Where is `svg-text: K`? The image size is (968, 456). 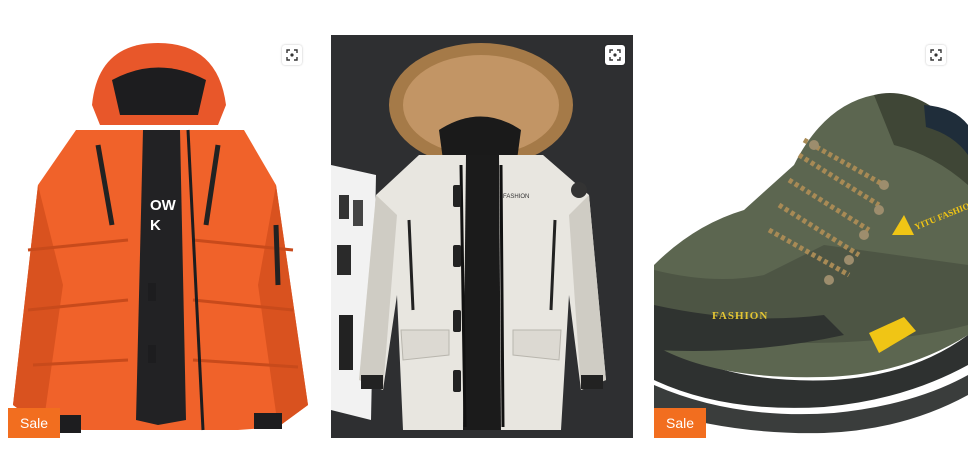 svg-text: K is located at coordinates (155, 225).